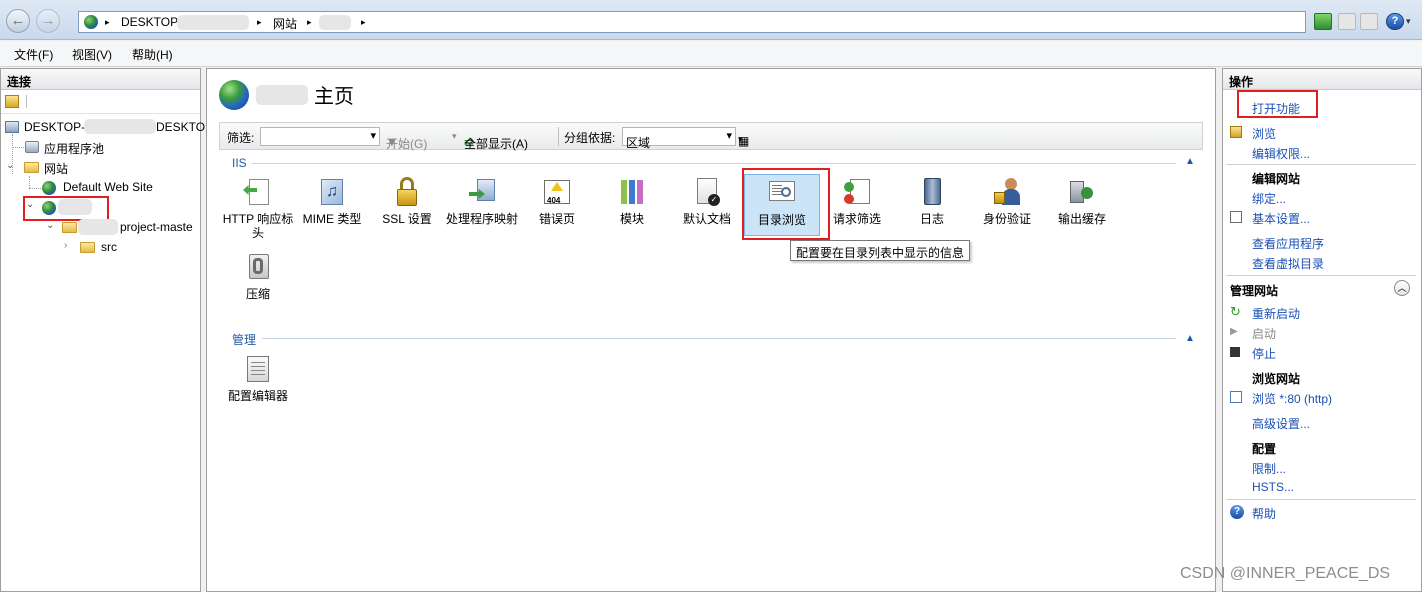 Image resolution: width=1422 pixels, height=592 pixels. Describe the element at coordinates (156, 227) in the screenshot. I see `tree-project: project-maste` at that location.